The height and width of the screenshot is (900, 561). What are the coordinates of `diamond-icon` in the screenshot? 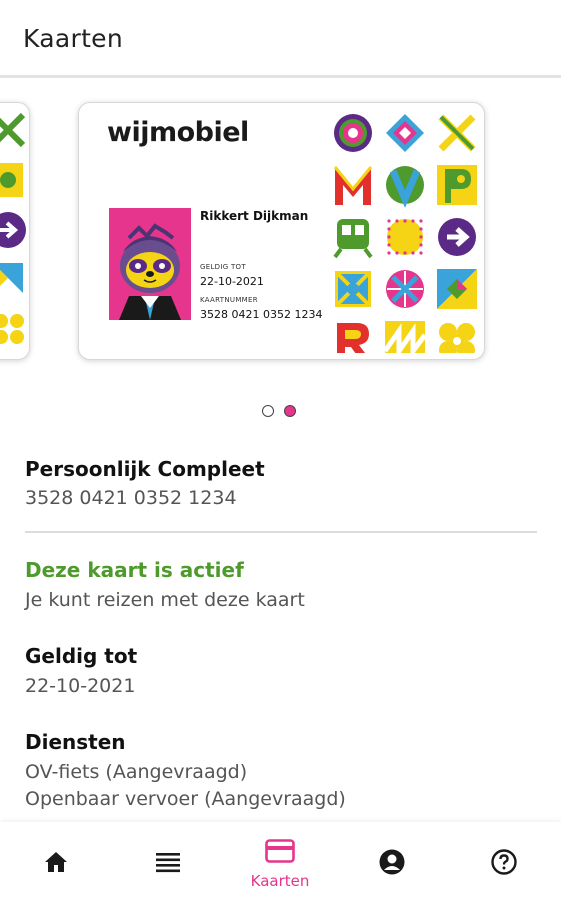 It's located at (405, 133).